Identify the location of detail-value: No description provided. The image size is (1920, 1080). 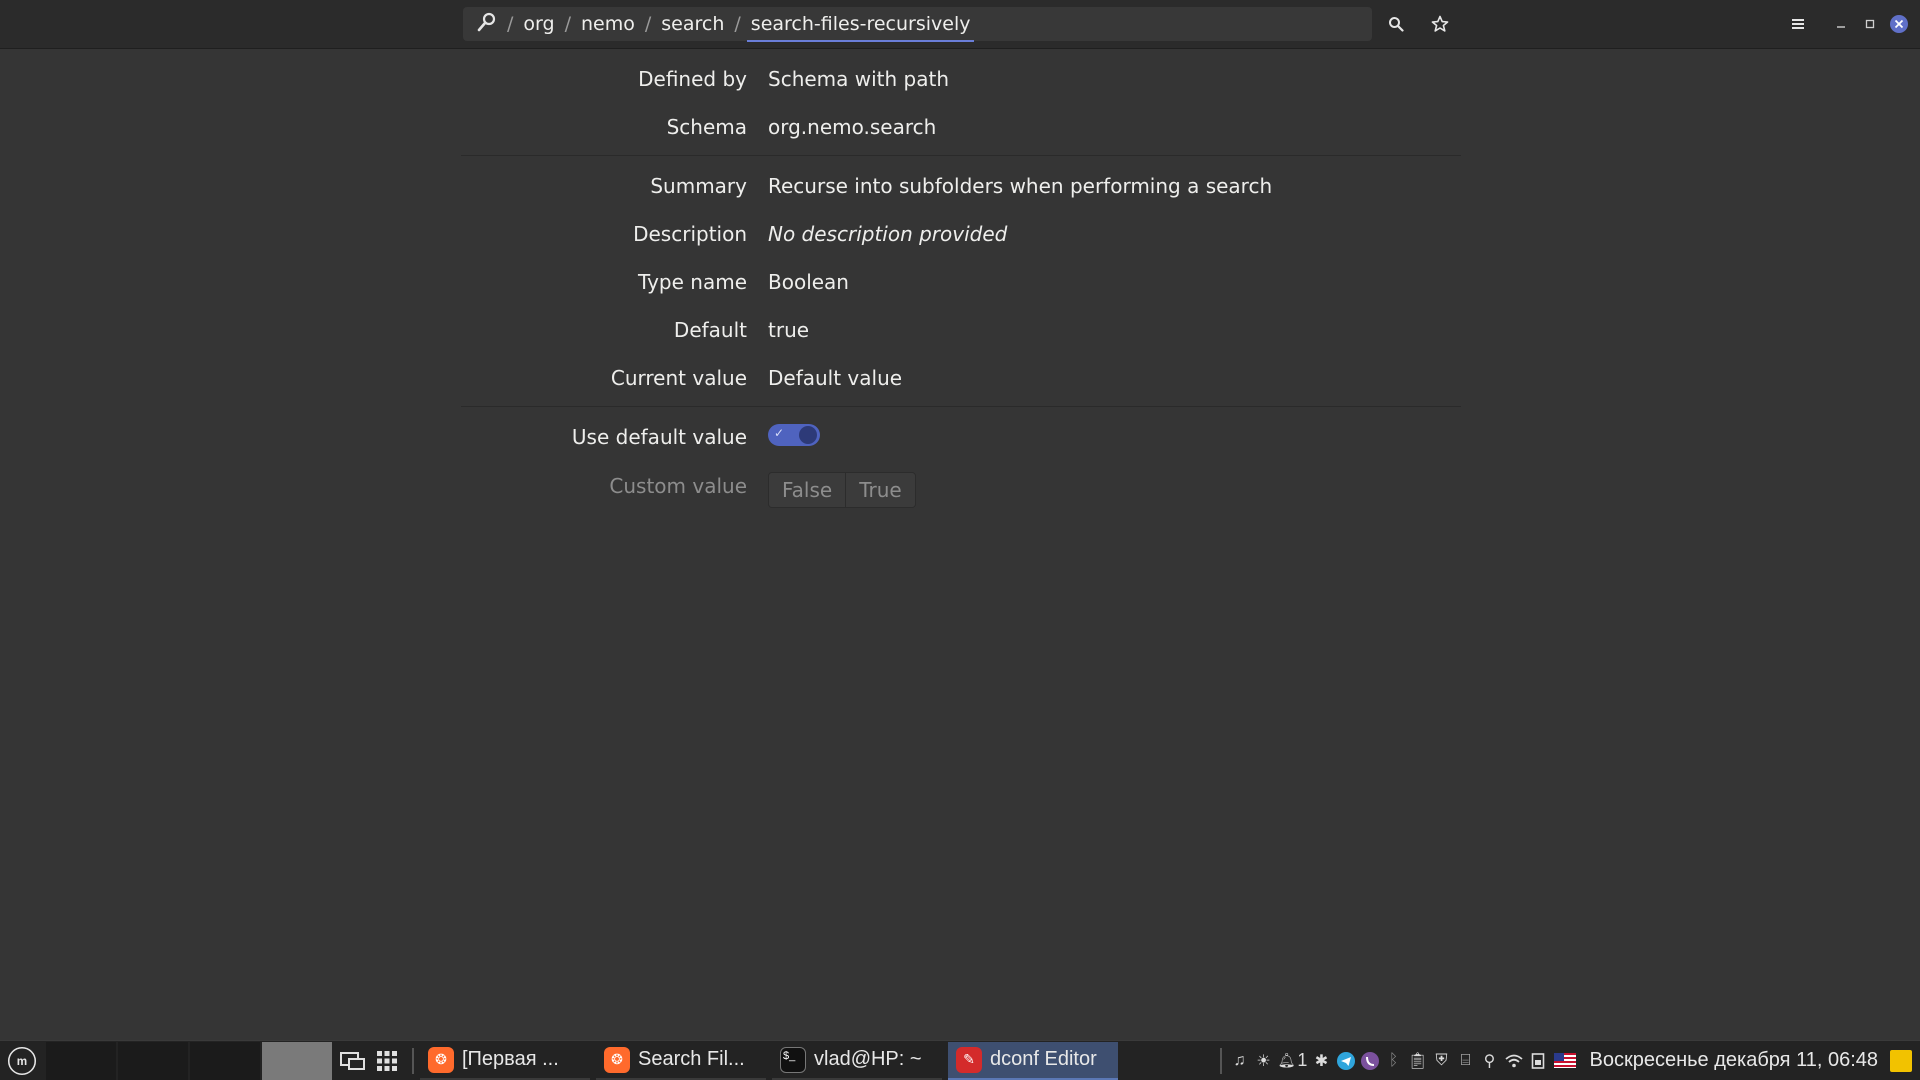
(888, 234).